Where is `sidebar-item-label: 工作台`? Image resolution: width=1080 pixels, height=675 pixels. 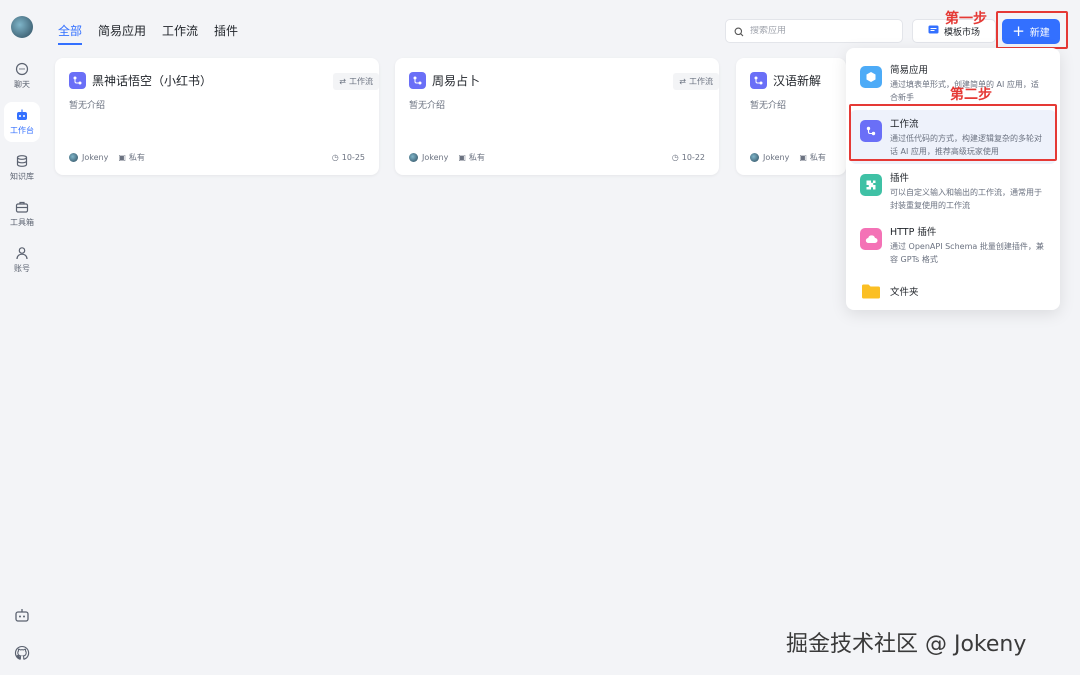
sidebar-item-label: 工作台 is located at coordinates (22, 130).